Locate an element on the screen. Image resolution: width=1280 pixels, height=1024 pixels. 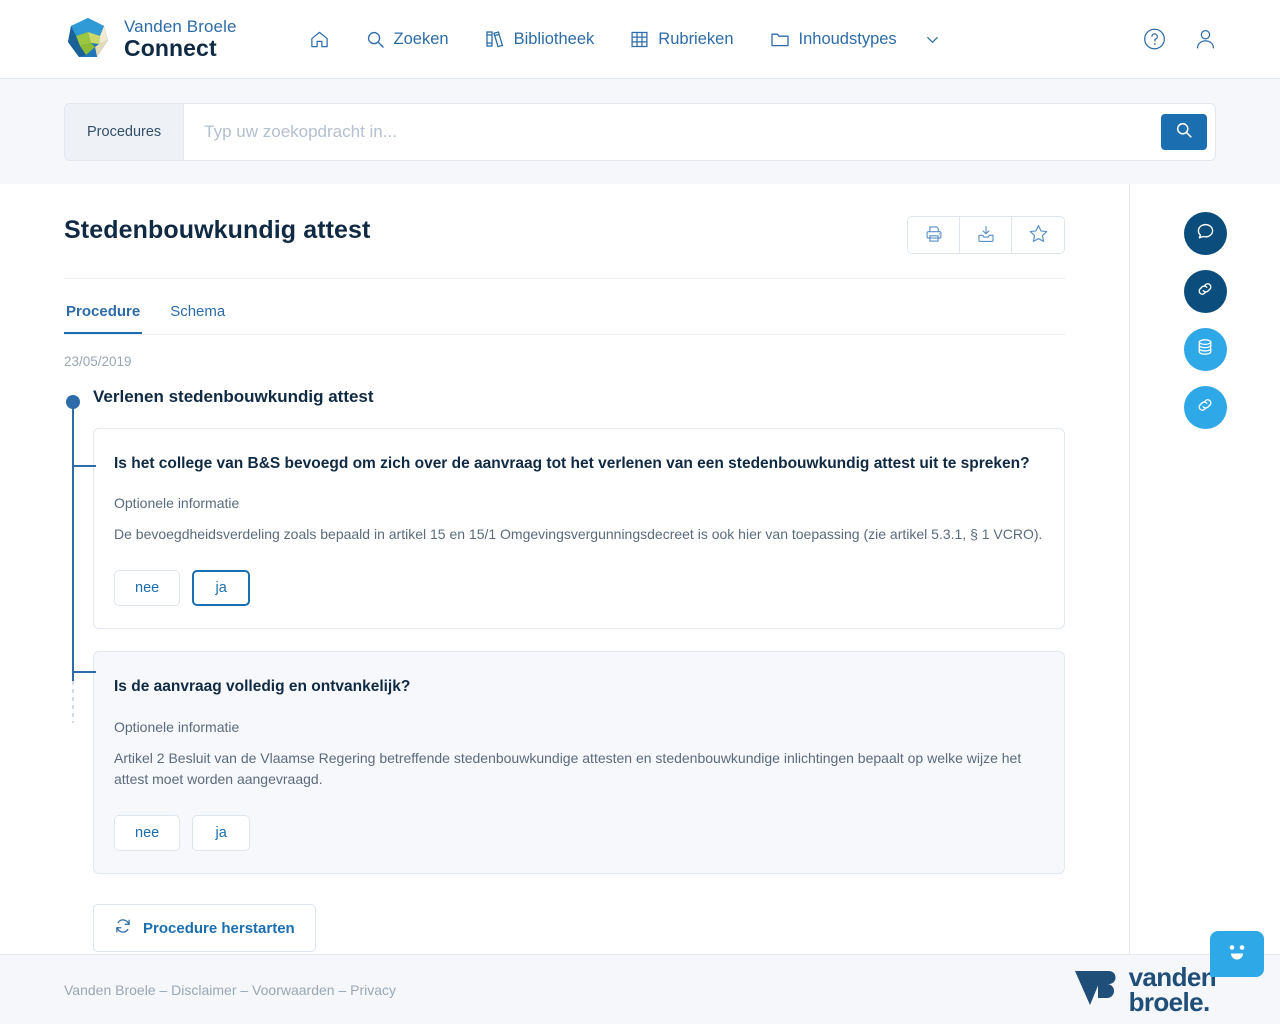
download-inbox-icon is located at coordinates (986, 235).